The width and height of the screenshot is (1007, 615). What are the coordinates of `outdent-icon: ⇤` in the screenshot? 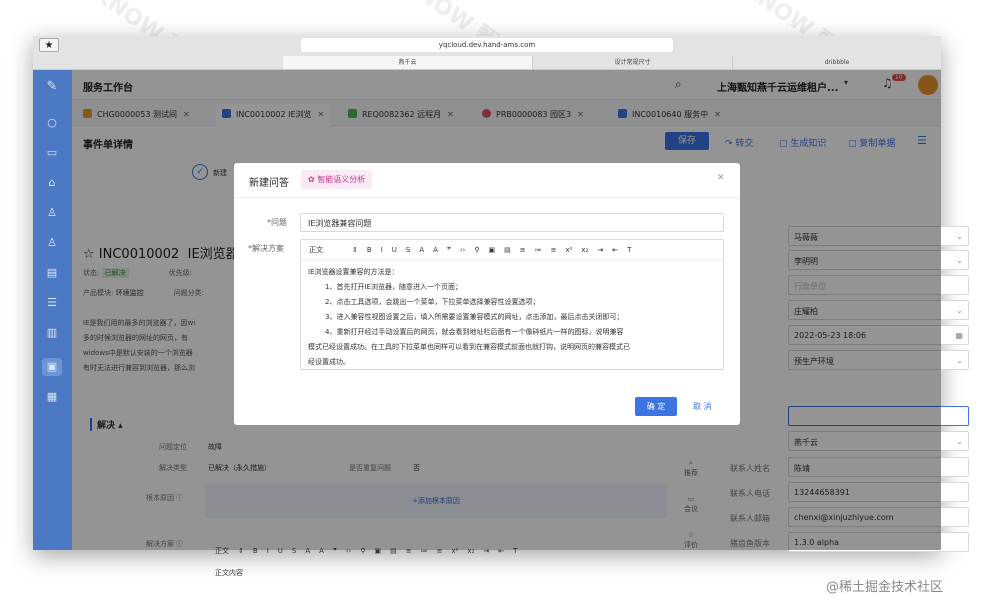 It's located at (615, 250).